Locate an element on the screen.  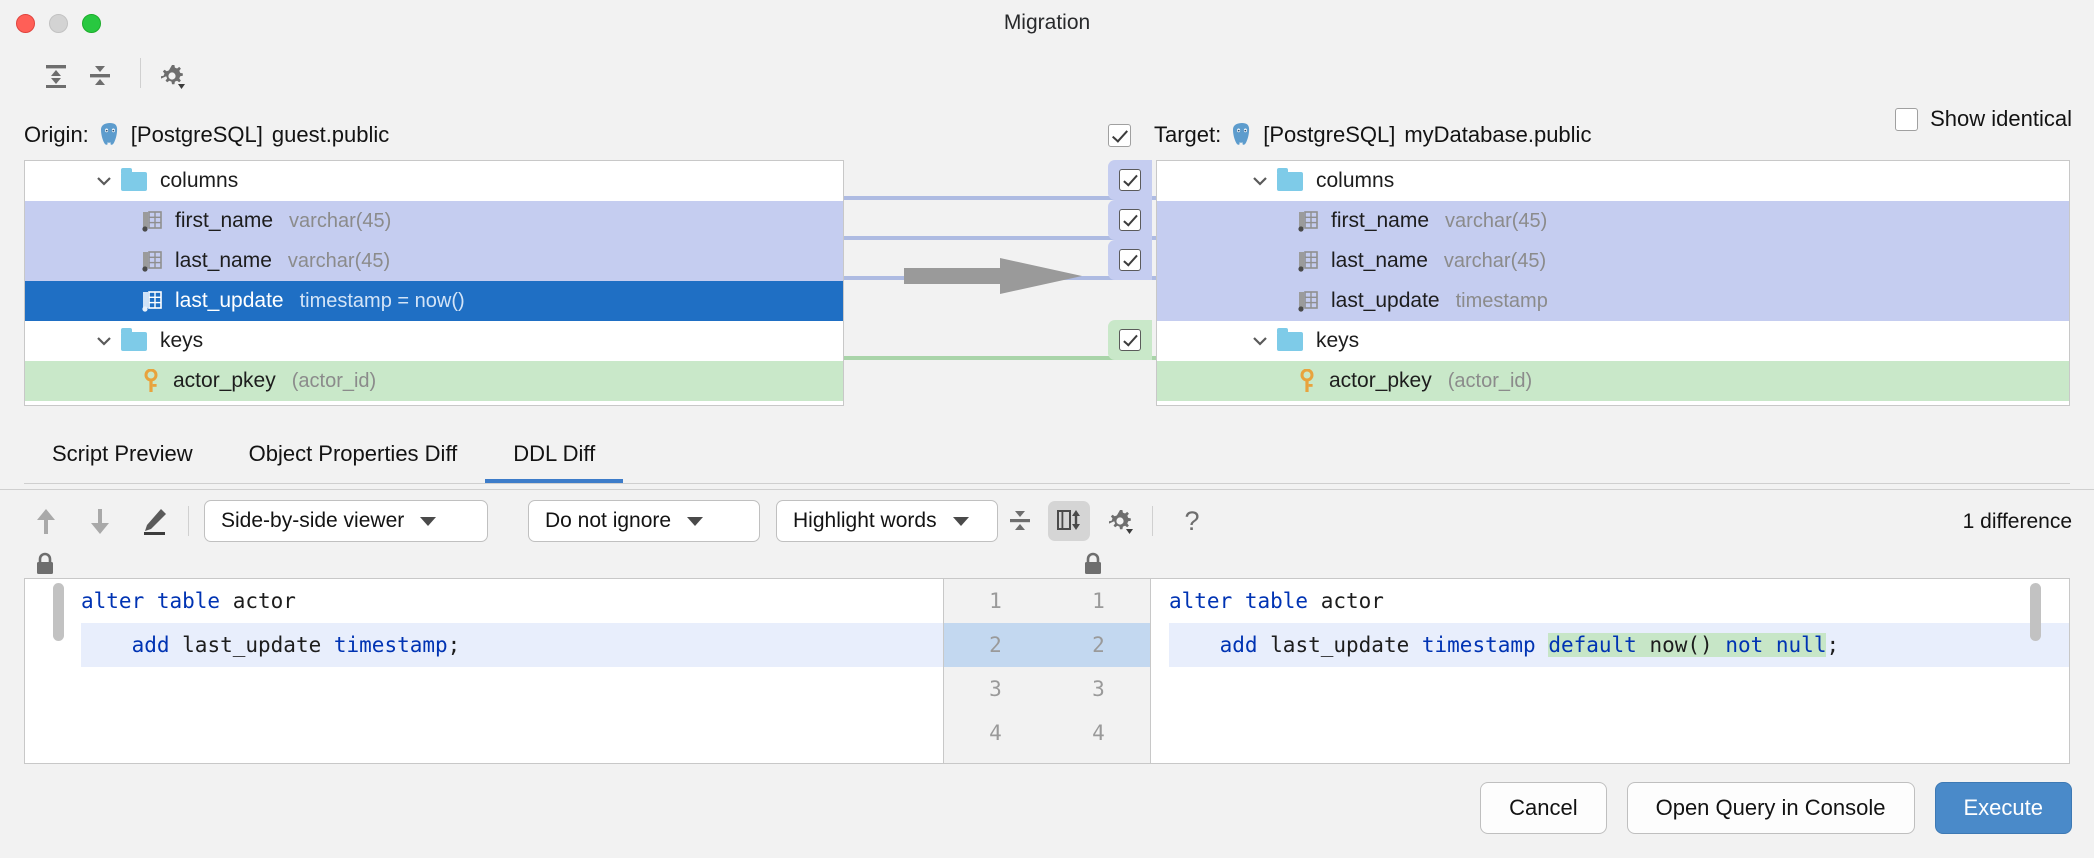
collapse-unchanged-icon is located at coordinates (1020, 521).